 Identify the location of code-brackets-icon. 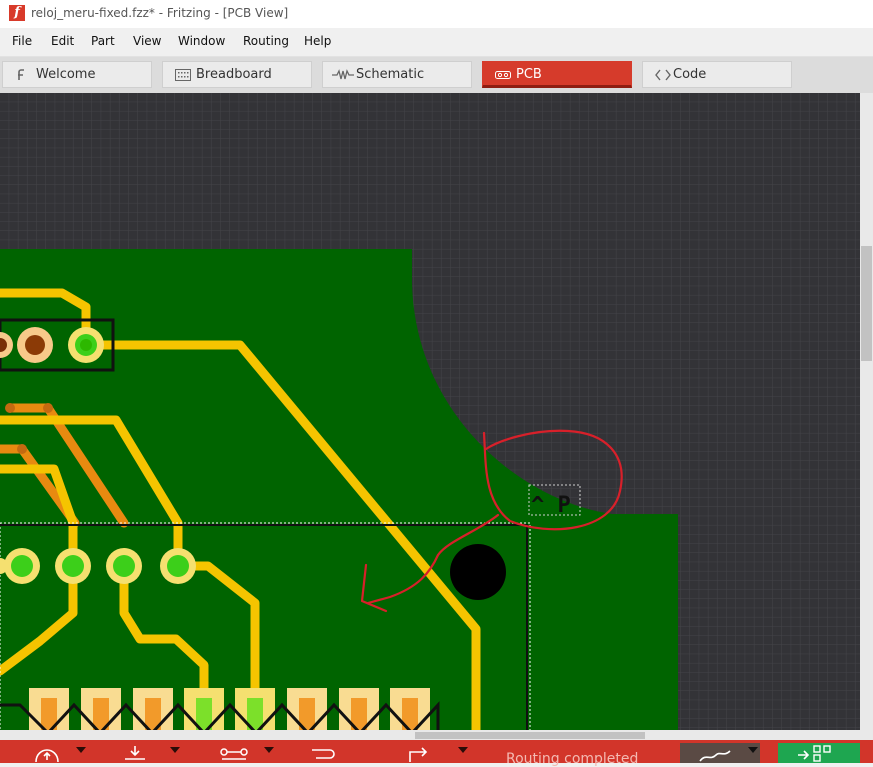
(663, 75).